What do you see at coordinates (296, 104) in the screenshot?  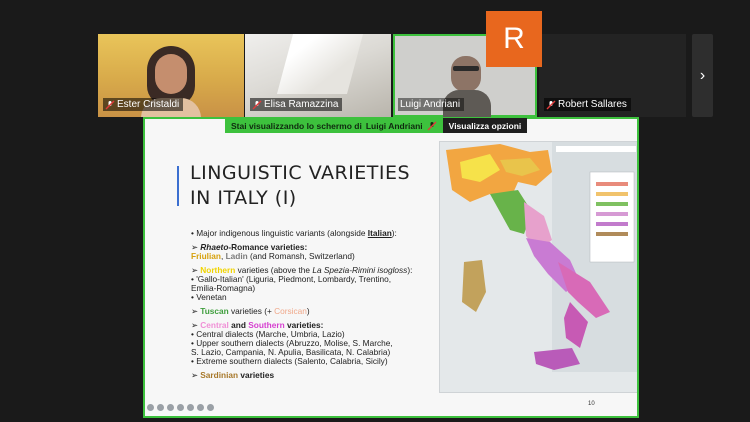 I see `participant-name-label: Elisa Ramazzina` at bounding box center [296, 104].